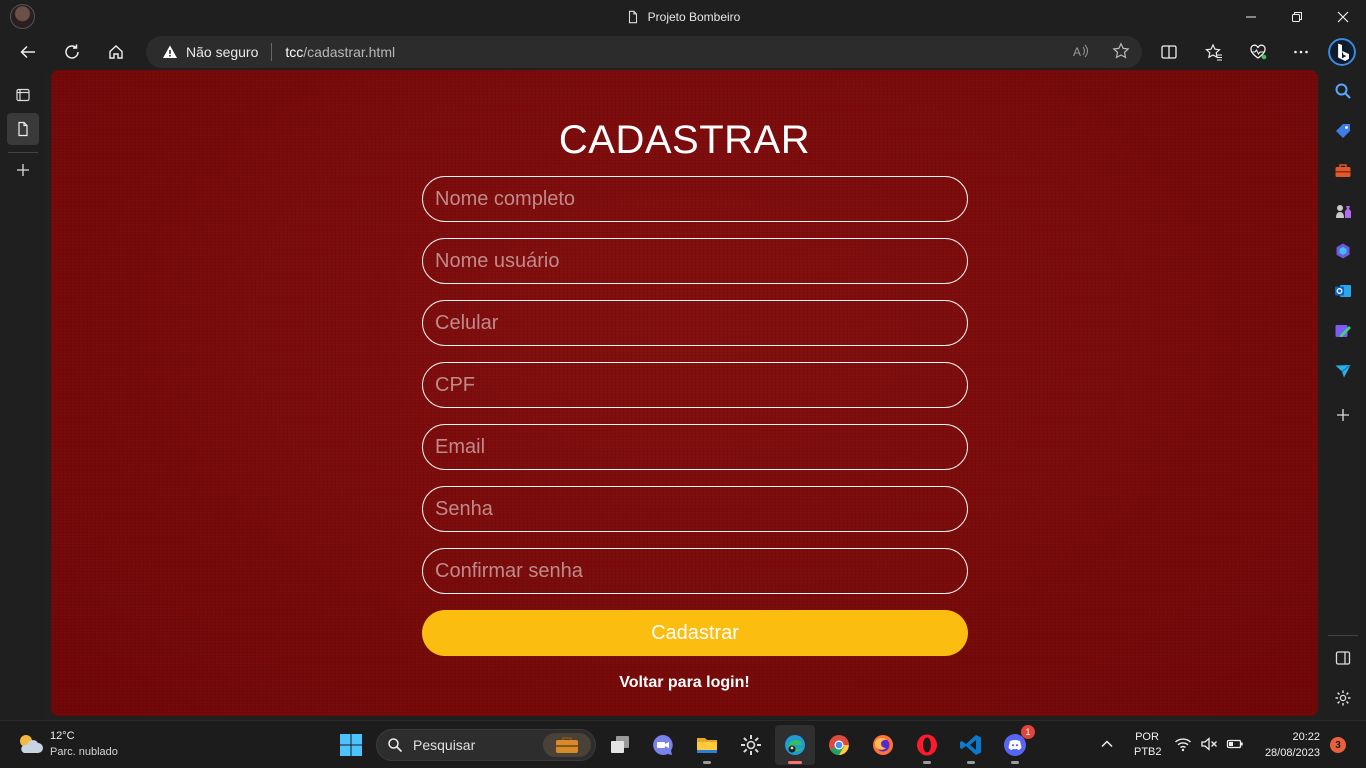 Image resolution: width=1366 pixels, height=768 pixels. I want to click on bing-copilot-button, so click(1342, 52).